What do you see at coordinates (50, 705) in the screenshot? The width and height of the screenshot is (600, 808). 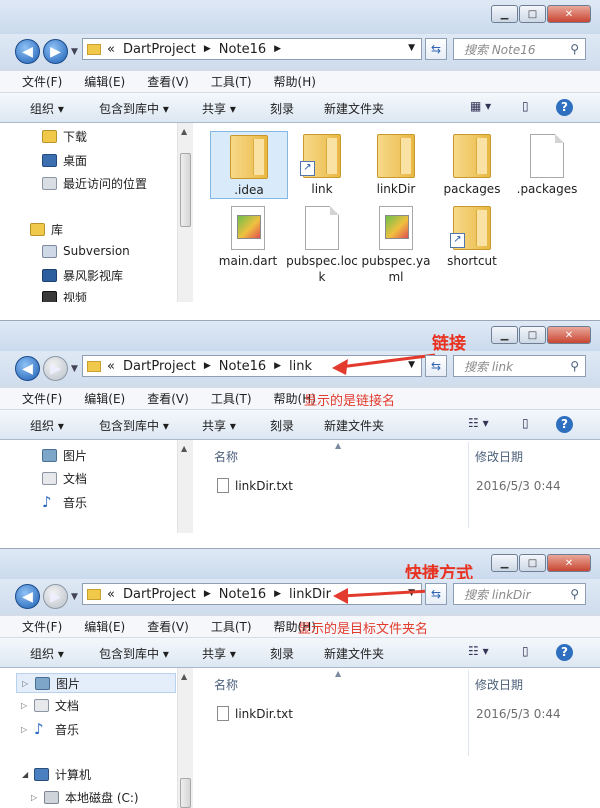 I see `nav-item-documents: ▷ 文档` at bounding box center [50, 705].